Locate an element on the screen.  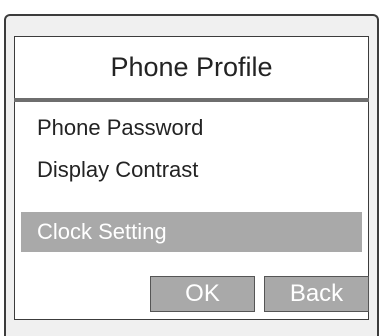
menu-item-display-contrast: Display Contrast is located at coordinates (191, 170).